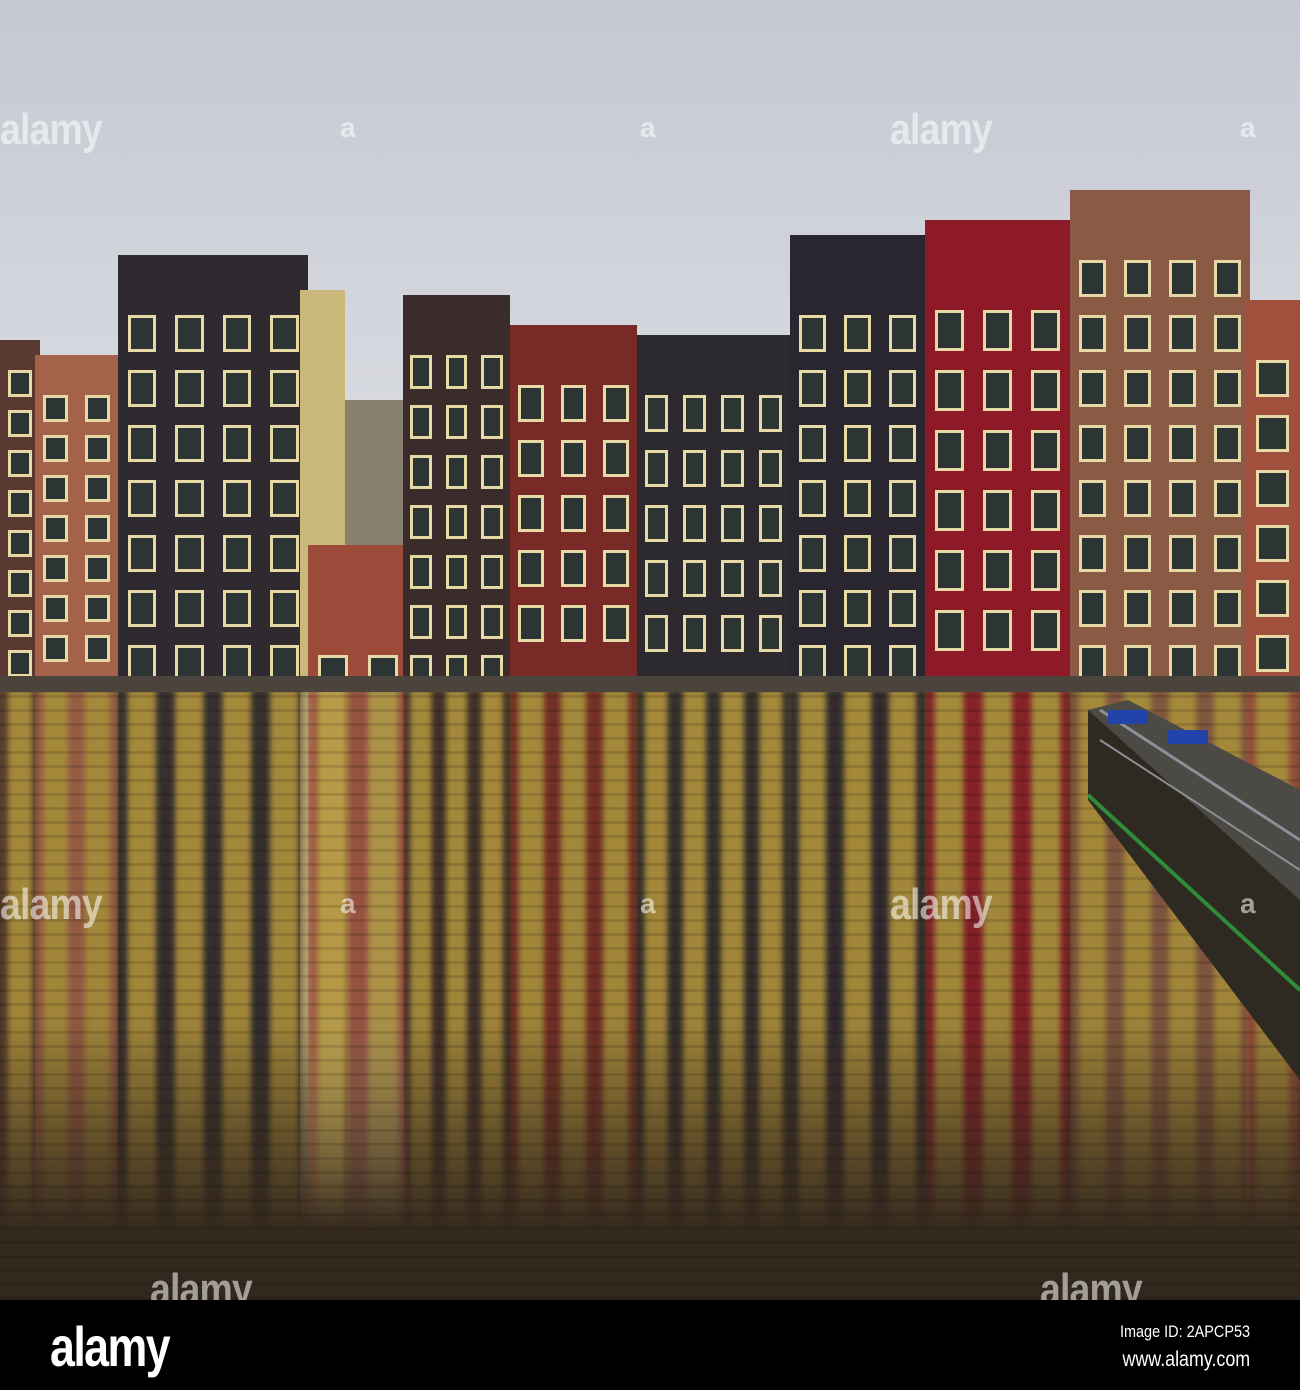  What do you see at coordinates (1186, 1360) in the screenshot?
I see `website-link: www.alamy.com` at bounding box center [1186, 1360].